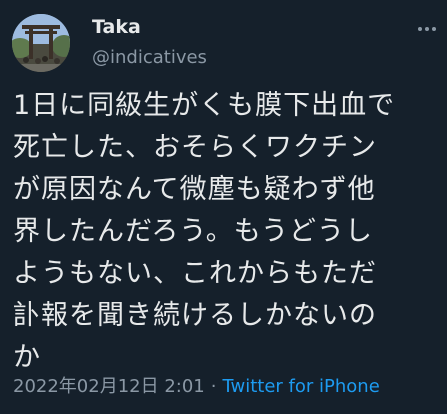  What do you see at coordinates (195, 273) in the screenshot?
I see `tweet-text-line: ようもない、これからもただ` at bounding box center [195, 273].